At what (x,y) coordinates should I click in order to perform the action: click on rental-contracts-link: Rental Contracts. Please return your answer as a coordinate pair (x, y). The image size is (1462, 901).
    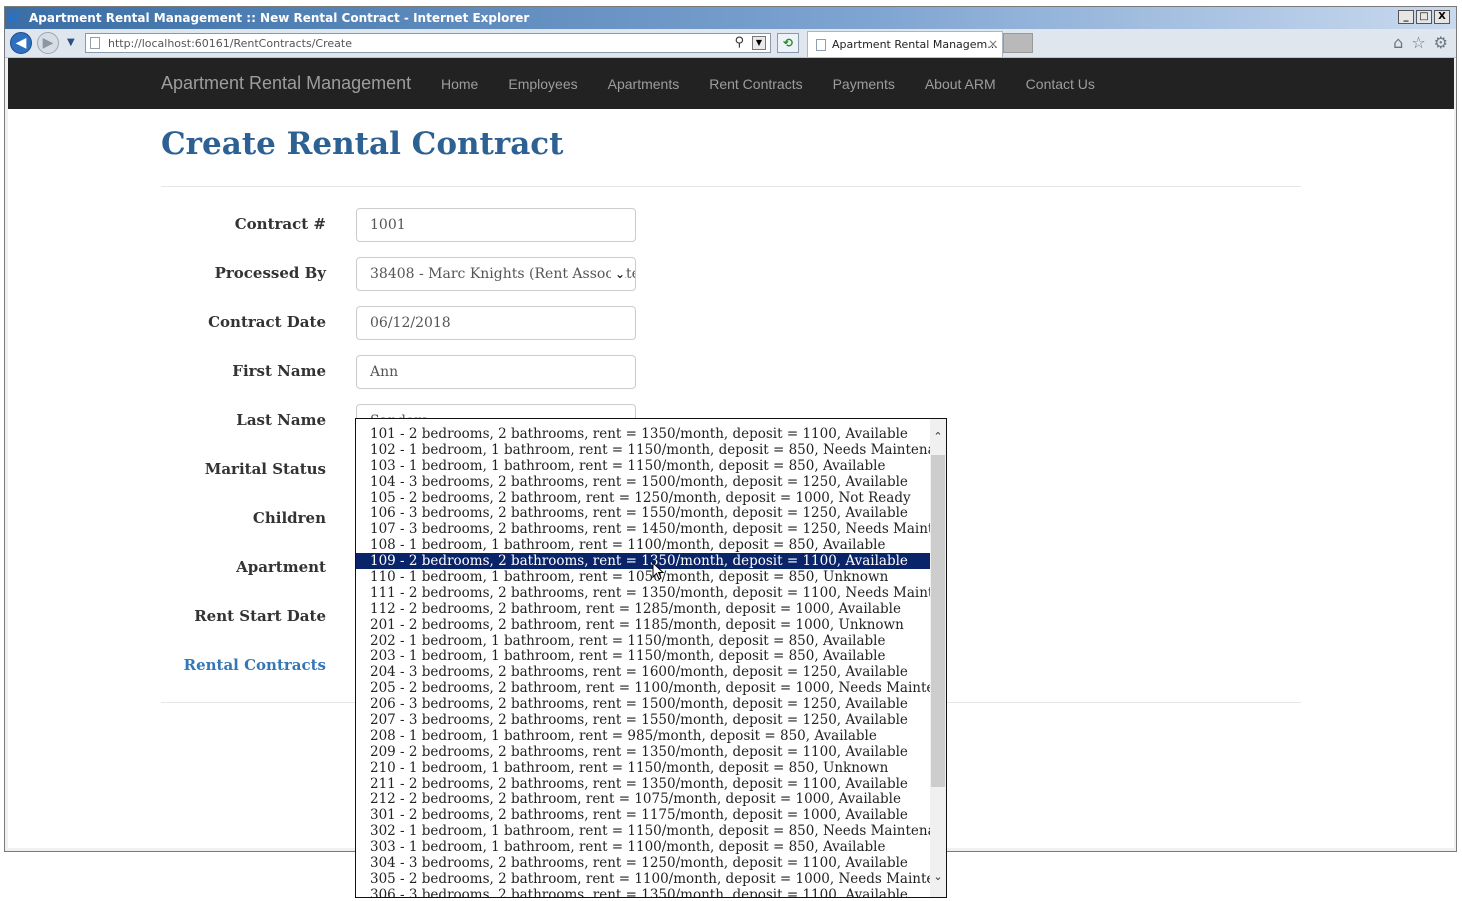
    Looking at the image, I should click on (232, 665).